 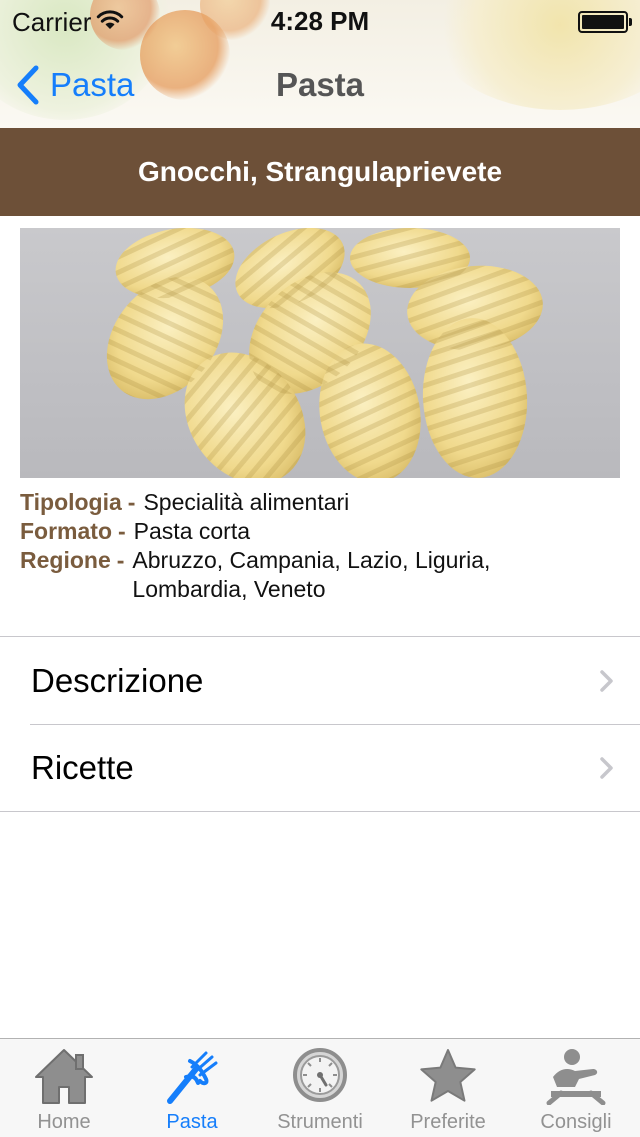 I want to click on tab-preferite: Preferite, so click(x=448, y=1088).